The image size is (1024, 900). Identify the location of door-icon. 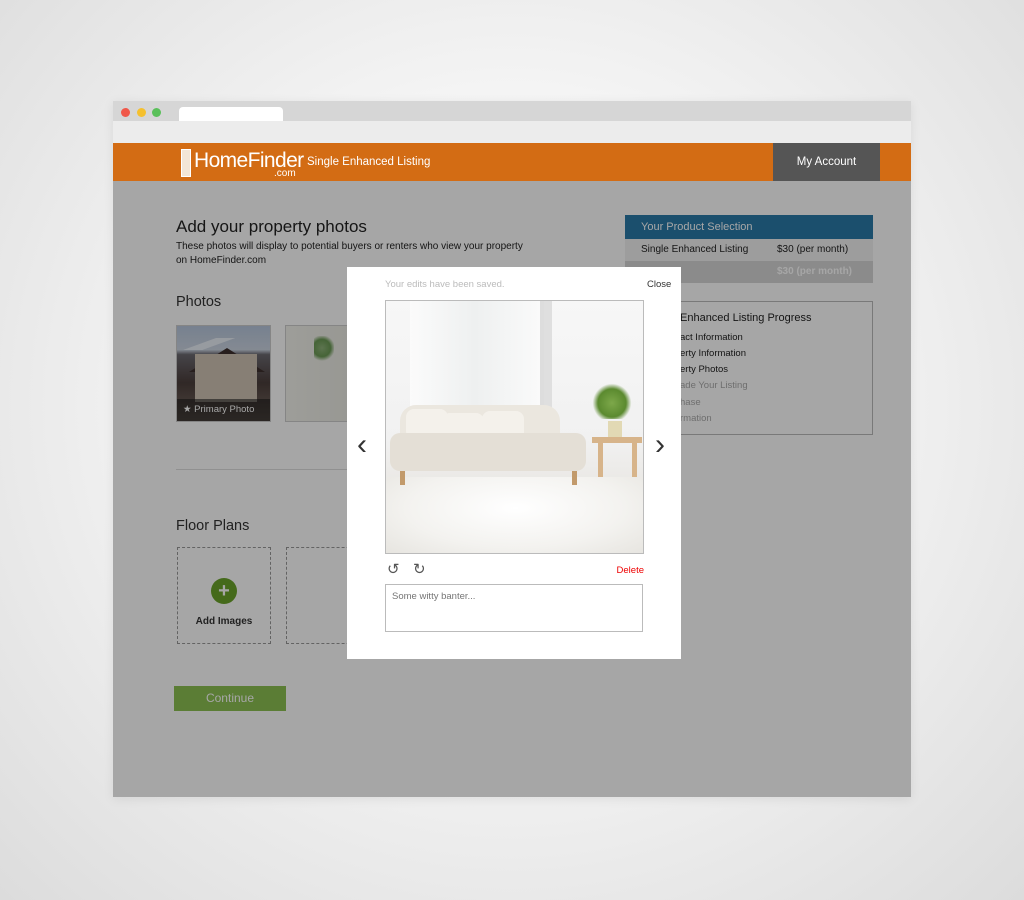
(186, 163).